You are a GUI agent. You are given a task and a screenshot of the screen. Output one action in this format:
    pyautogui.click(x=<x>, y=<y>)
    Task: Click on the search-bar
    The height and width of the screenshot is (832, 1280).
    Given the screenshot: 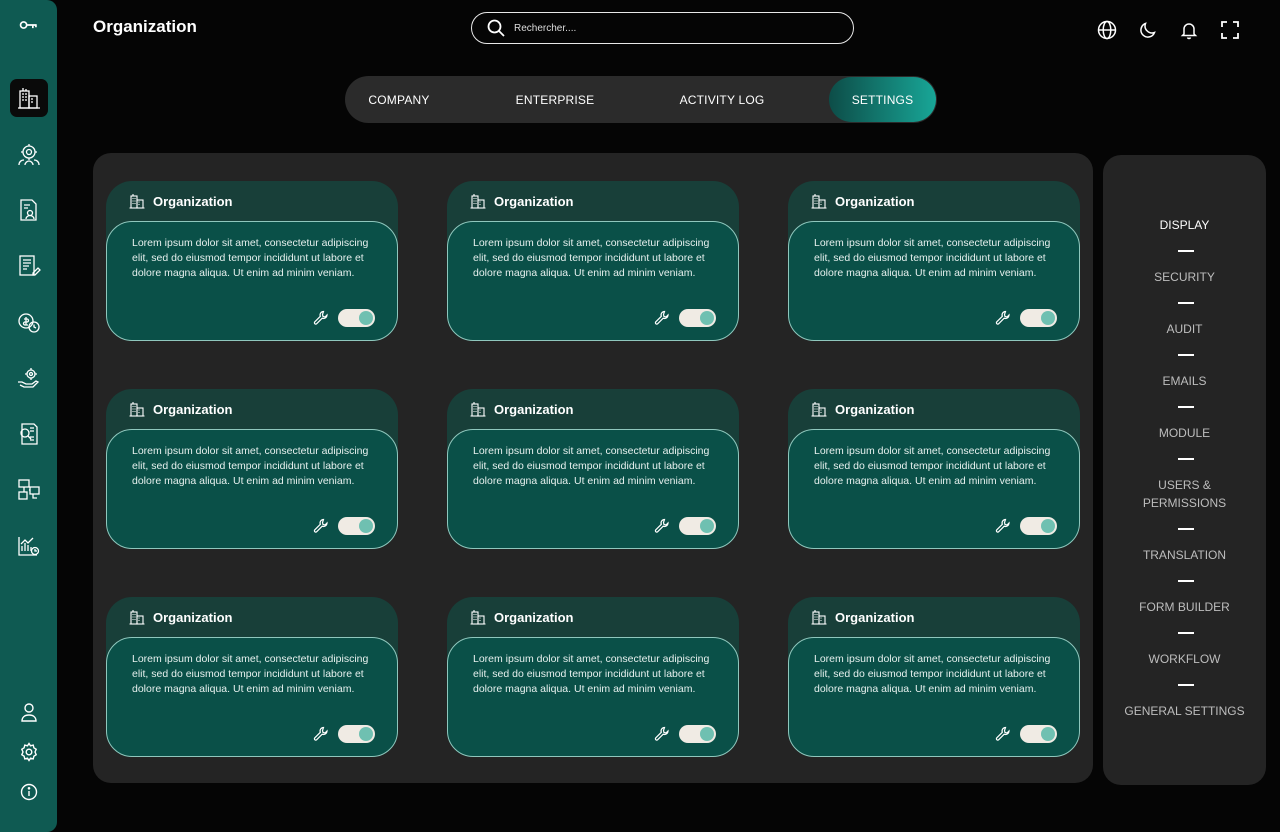 What is the action you would take?
    pyautogui.click(x=662, y=28)
    